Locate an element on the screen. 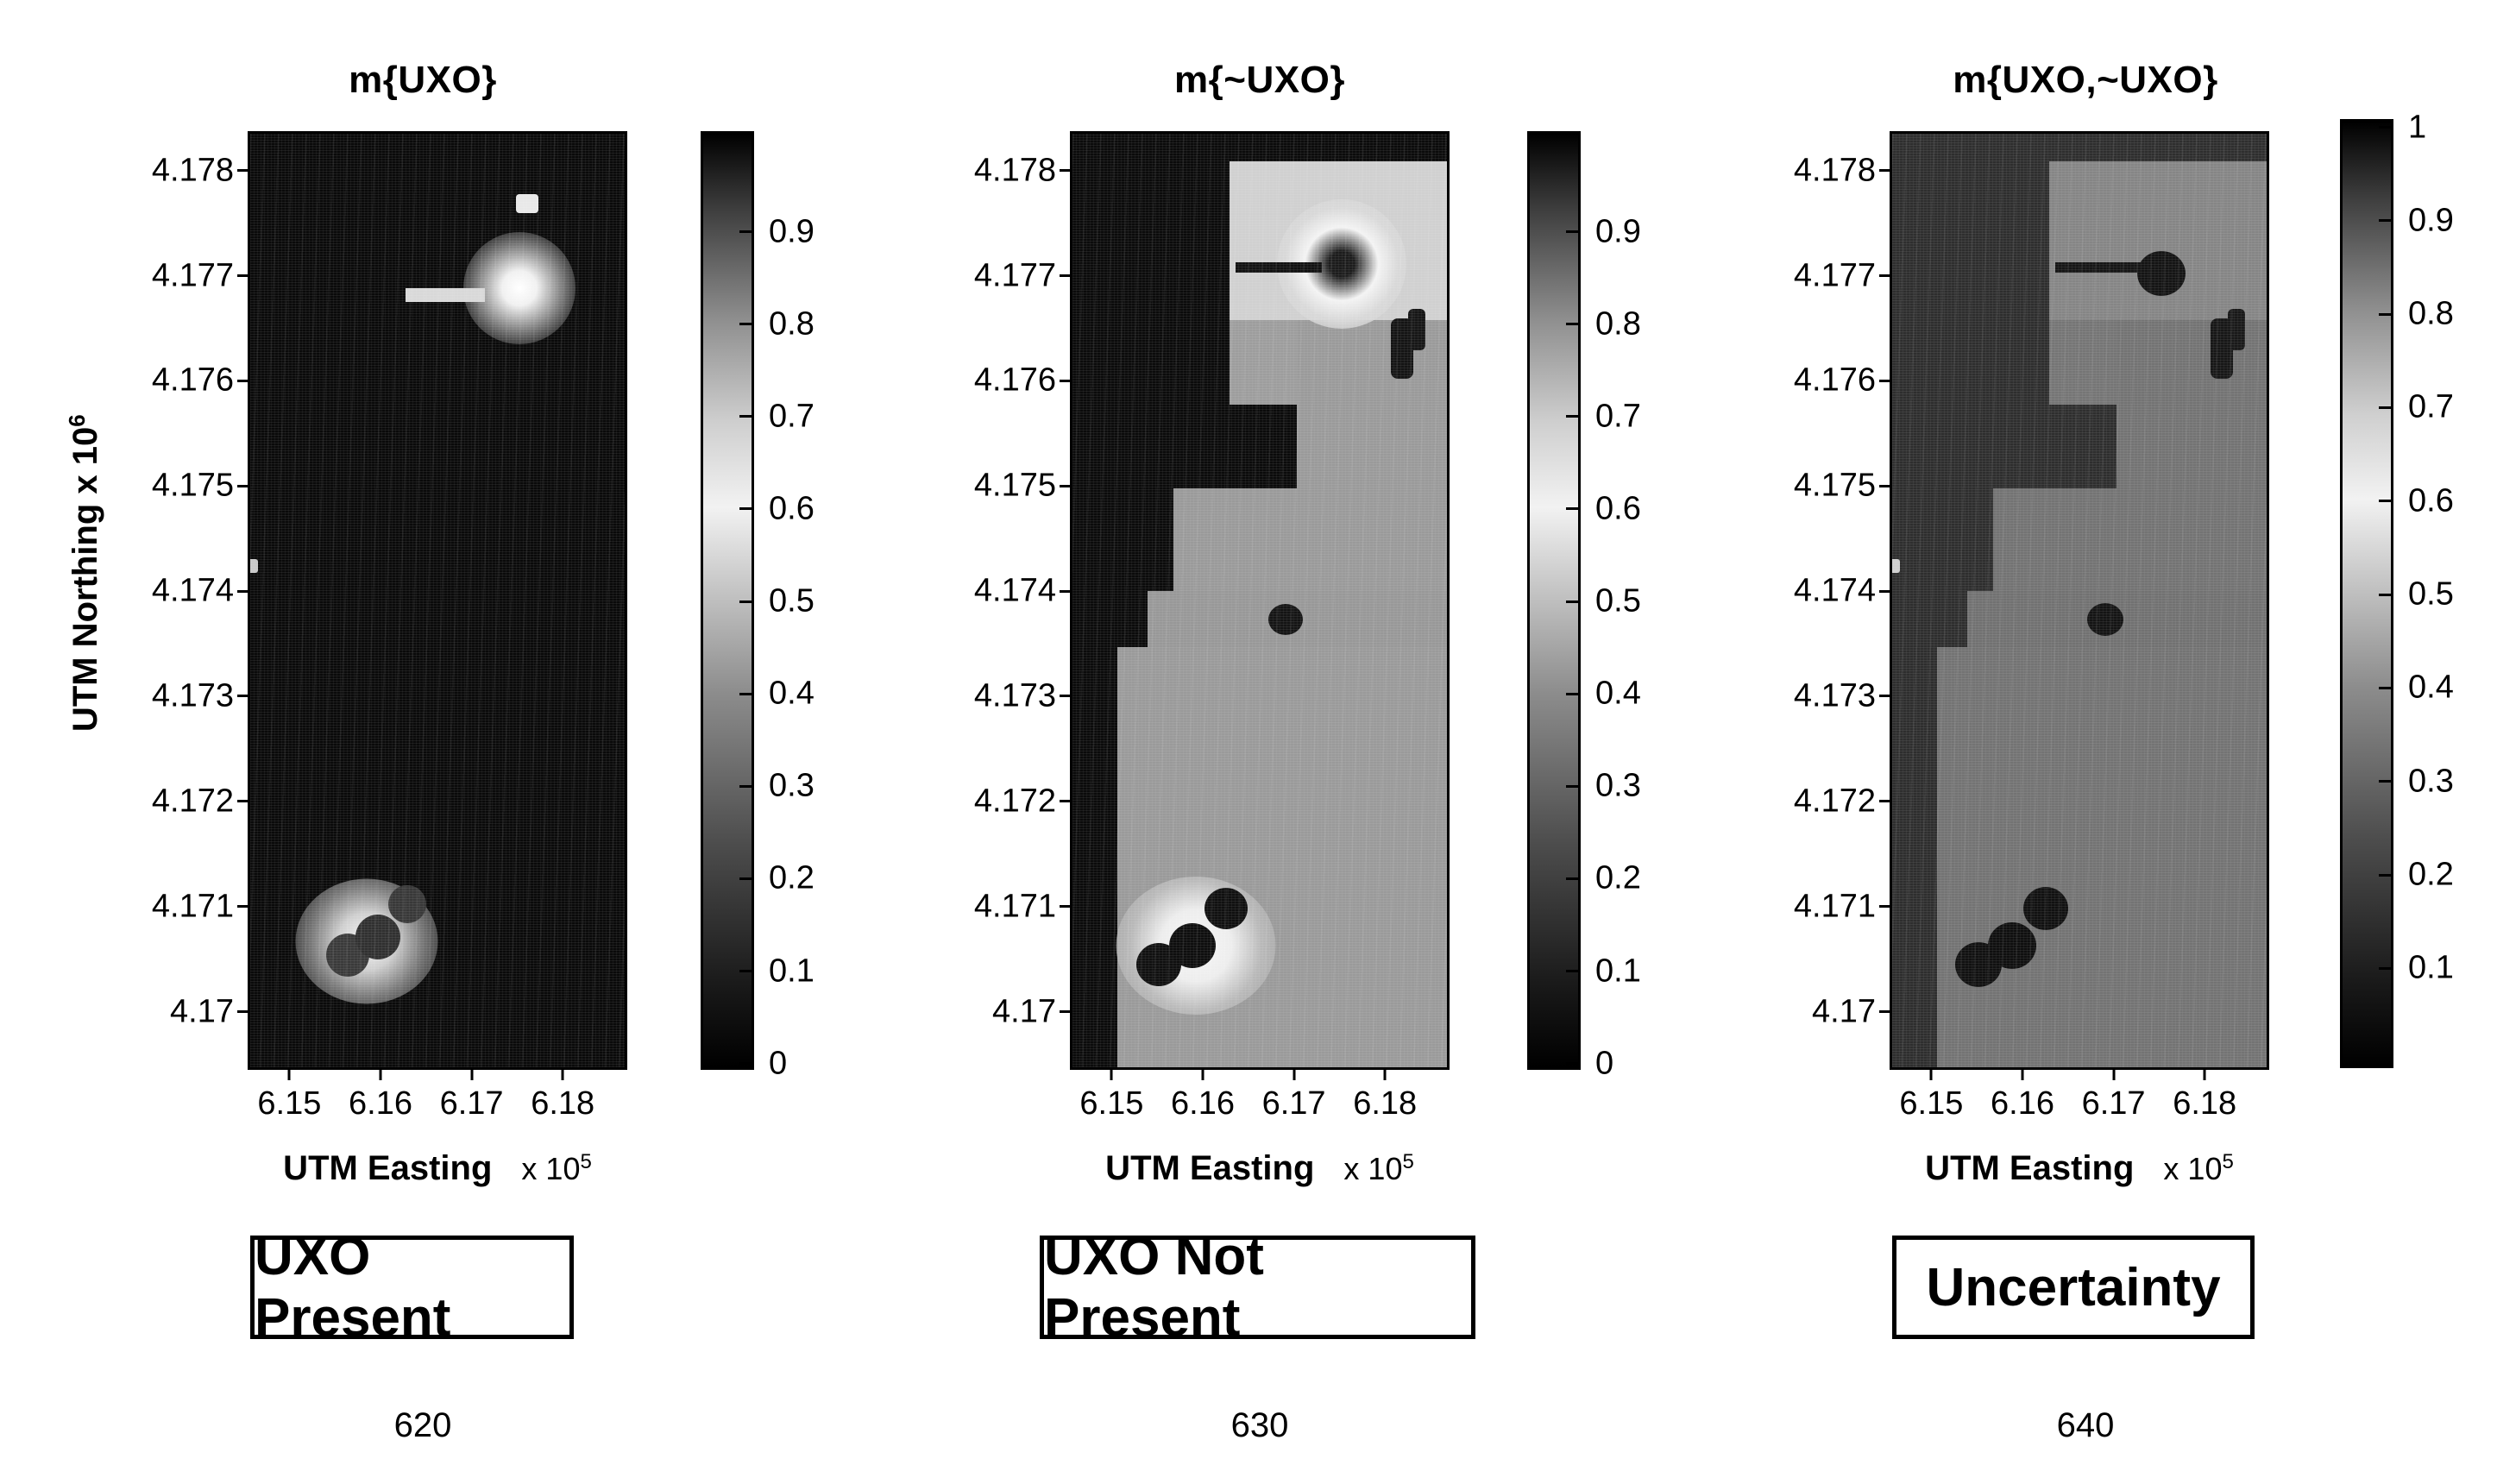 The width and height of the screenshot is (2497, 1484). colorbar-uxo-not-present: 0.9 0.8 0.7 0.6 0.5 0.4 0.3 0.2 0.1 0 is located at coordinates (1584, 606).